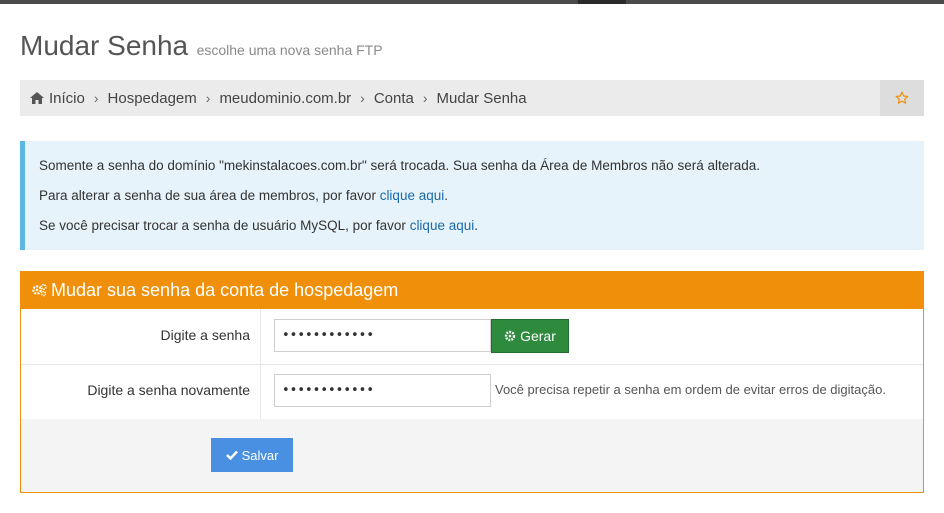 Image resolution: width=944 pixels, height=513 pixels. I want to click on page-header: Mudar Senha escolhe uma nova senha FTP, so click(201, 46).